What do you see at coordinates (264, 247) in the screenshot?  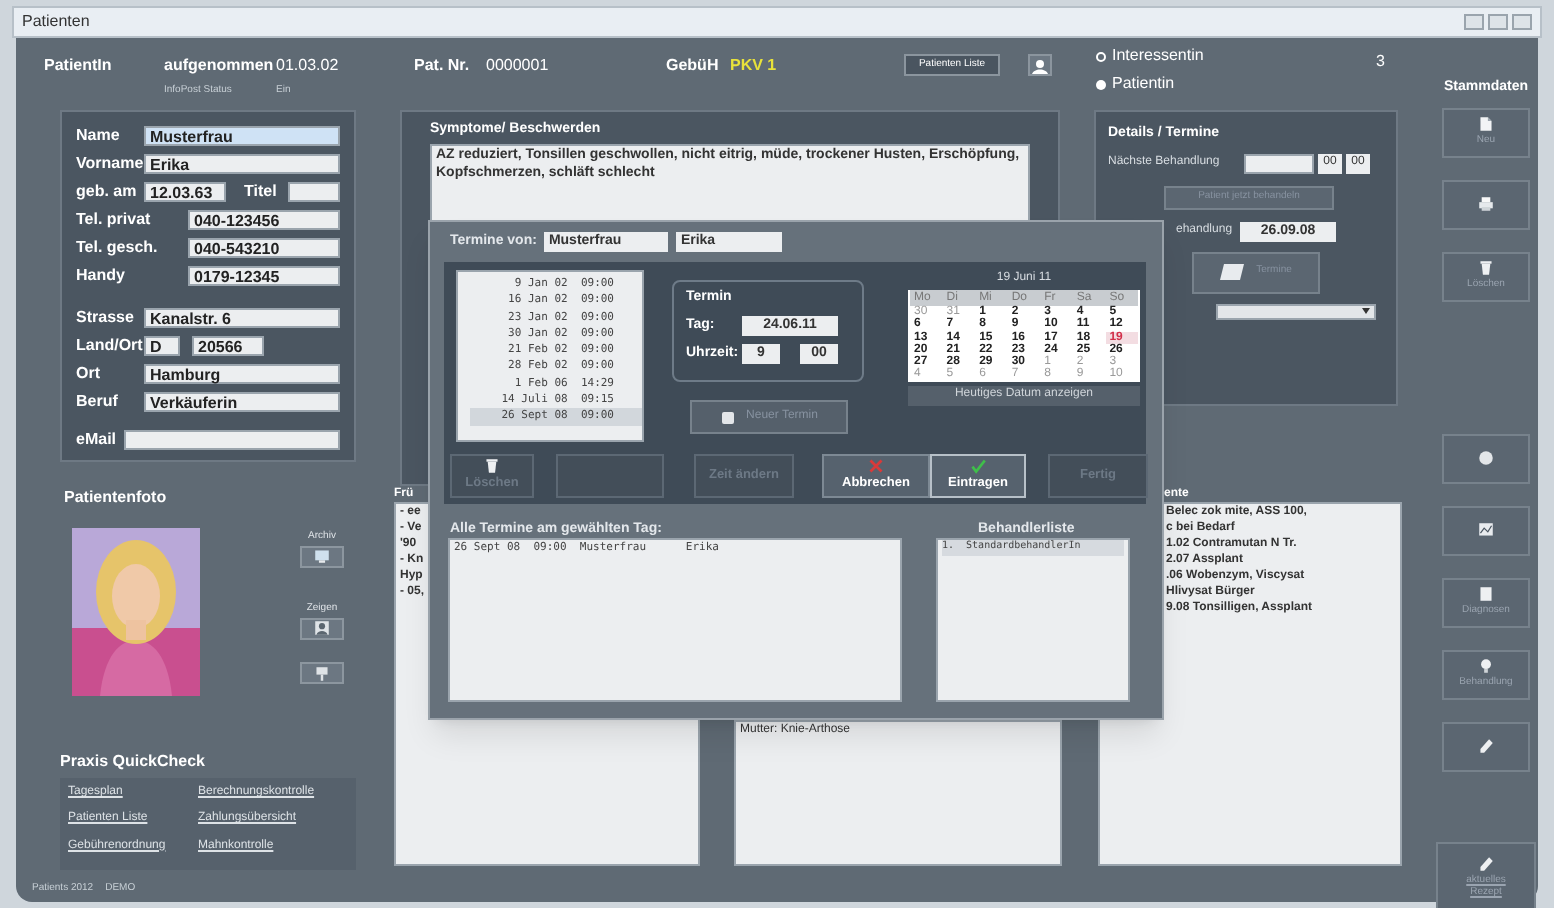 I see `text-field: 040-543210` at bounding box center [264, 247].